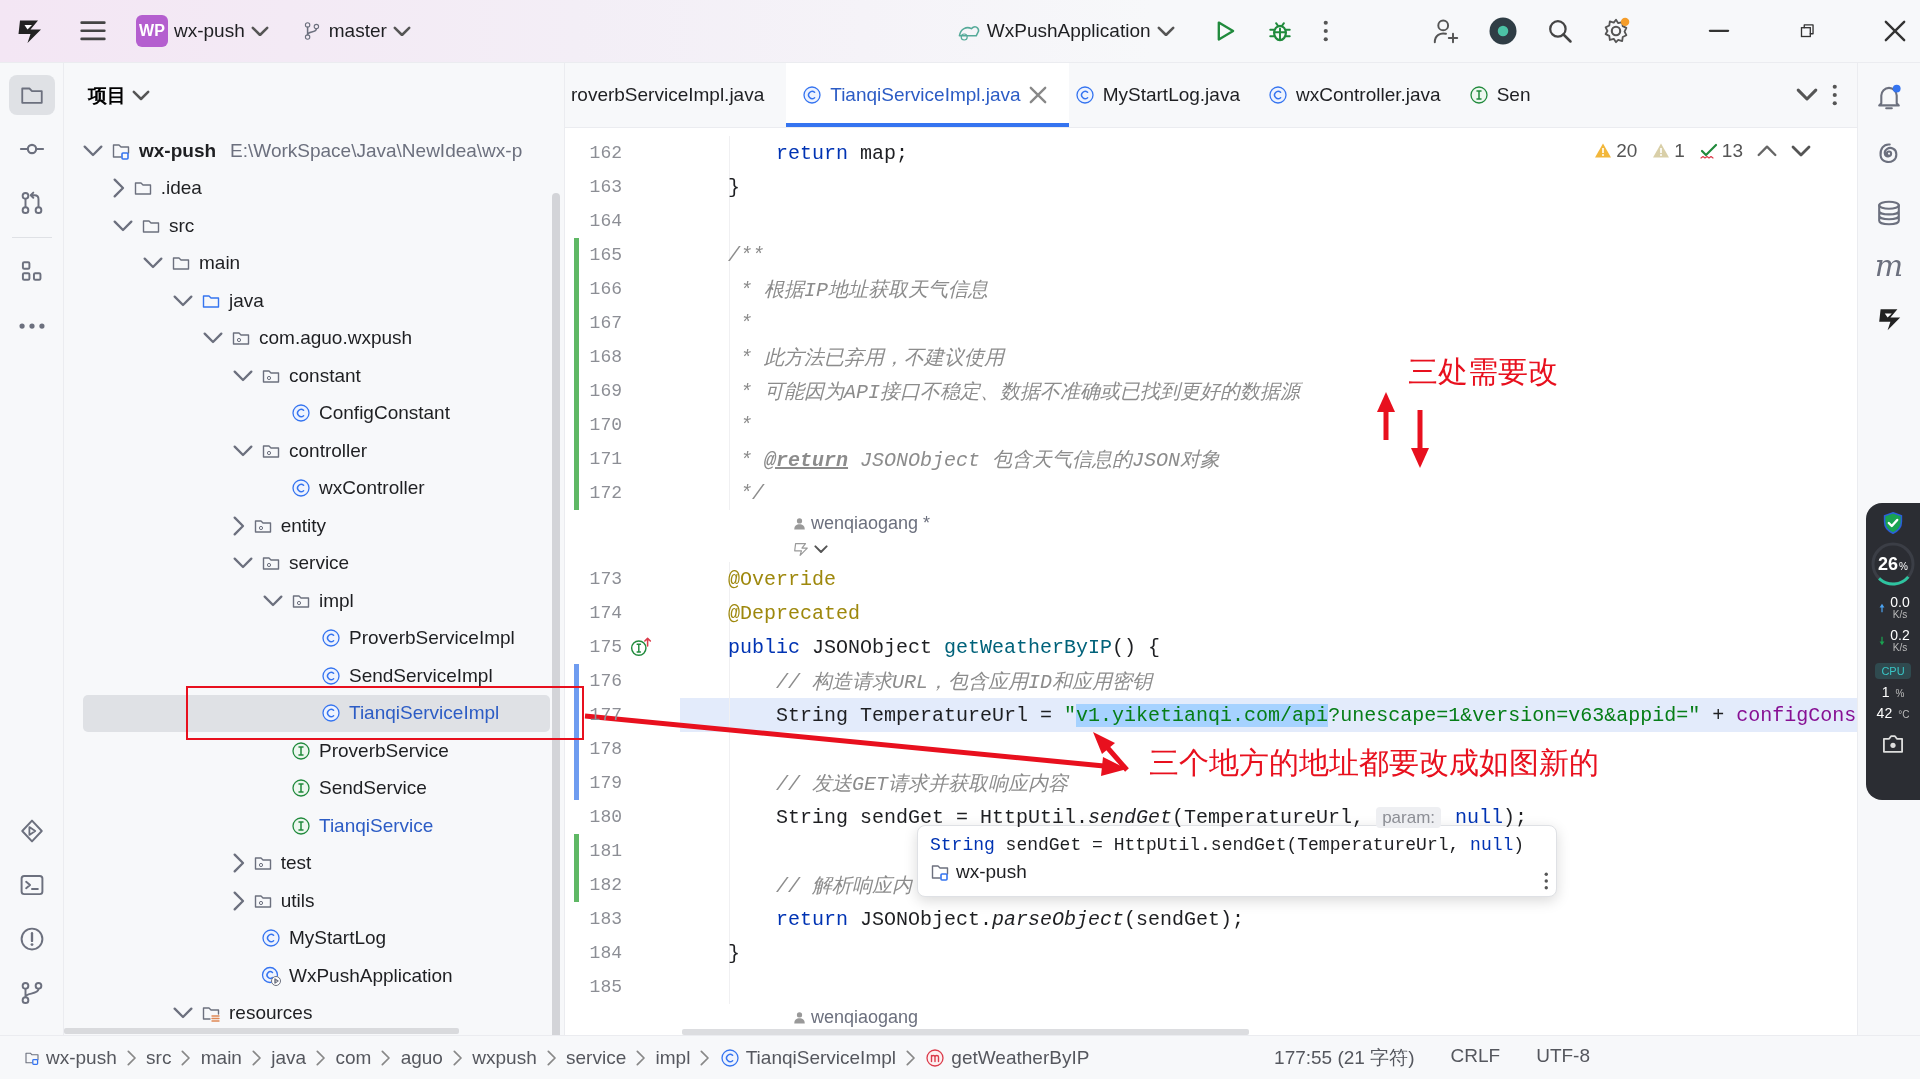 The image size is (1920, 1079). Describe the element at coordinates (605, 187) in the screenshot. I see `line-number: 163` at that location.